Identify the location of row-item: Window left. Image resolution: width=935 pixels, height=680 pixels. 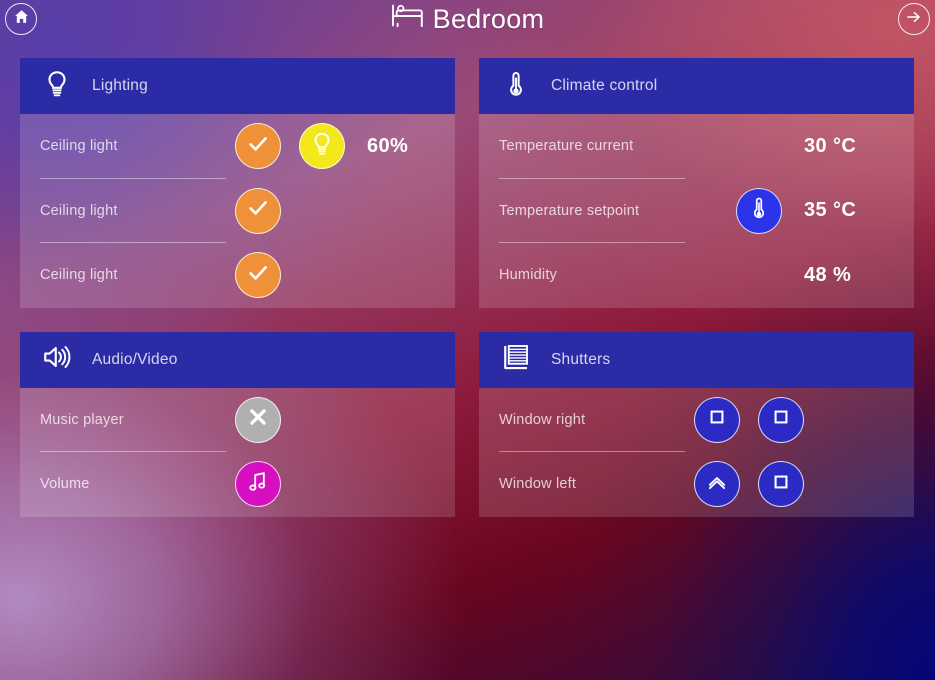
(696, 484).